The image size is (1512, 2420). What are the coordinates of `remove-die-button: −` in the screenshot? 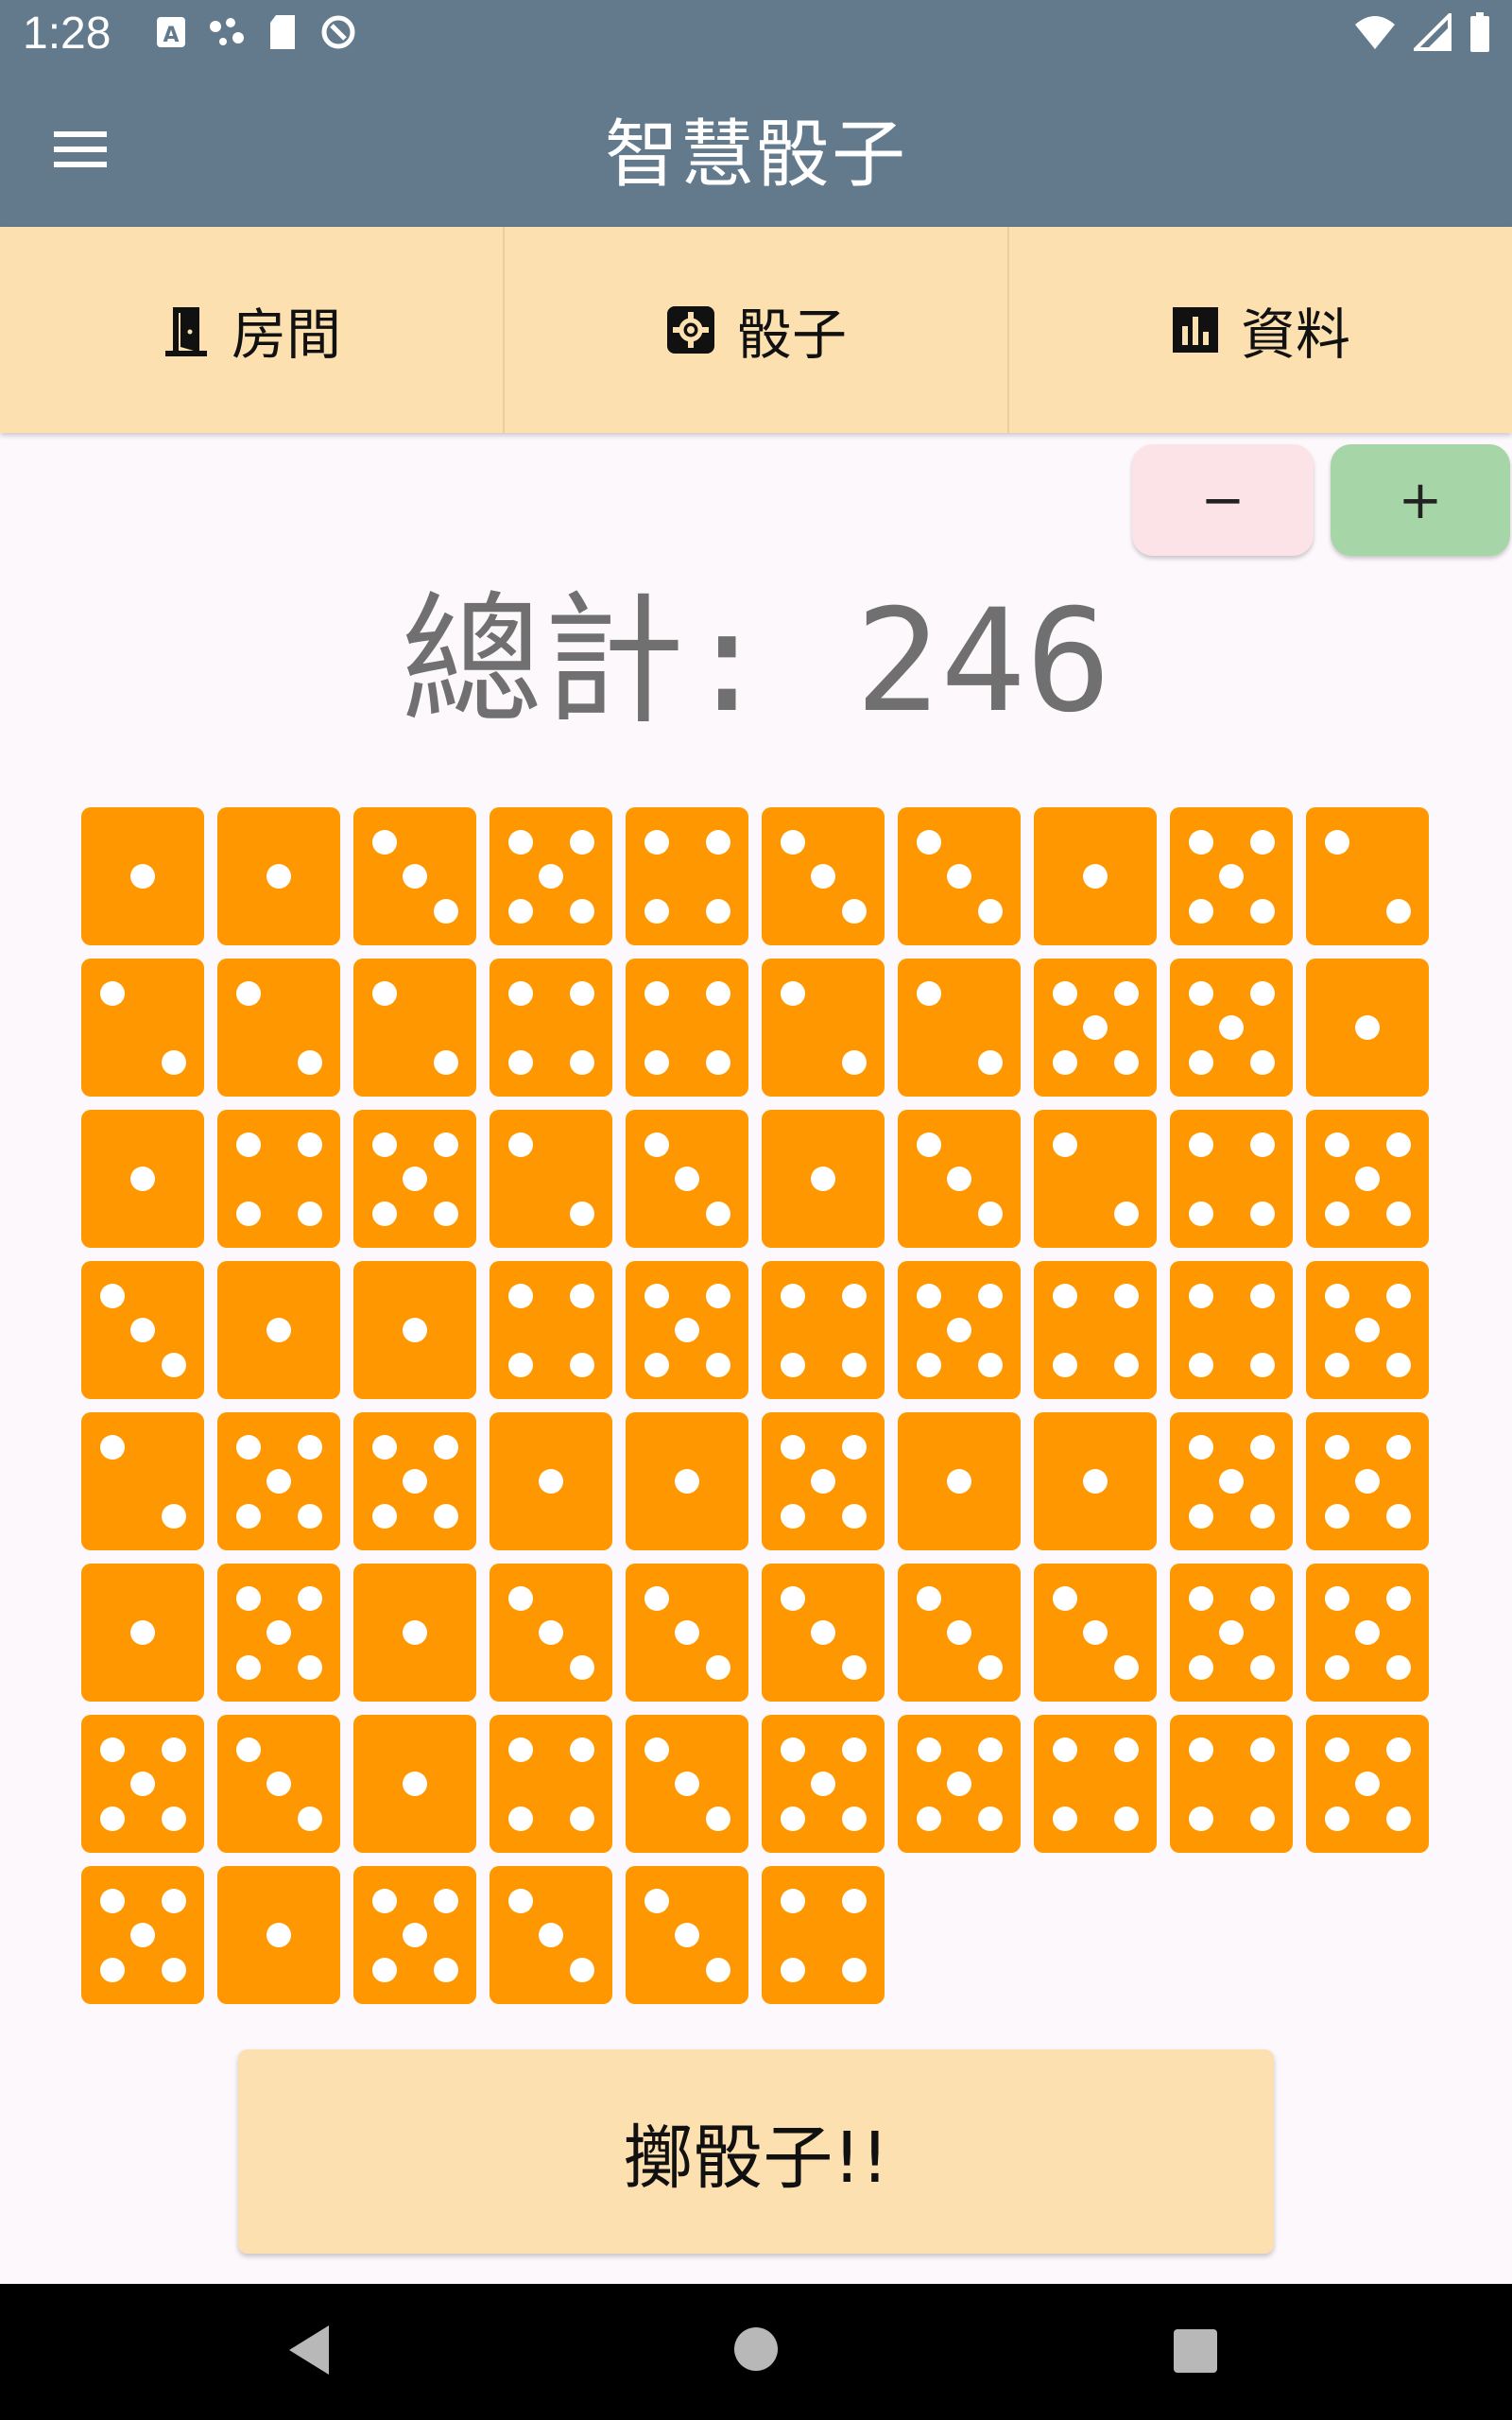 It's located at (1223, 500).